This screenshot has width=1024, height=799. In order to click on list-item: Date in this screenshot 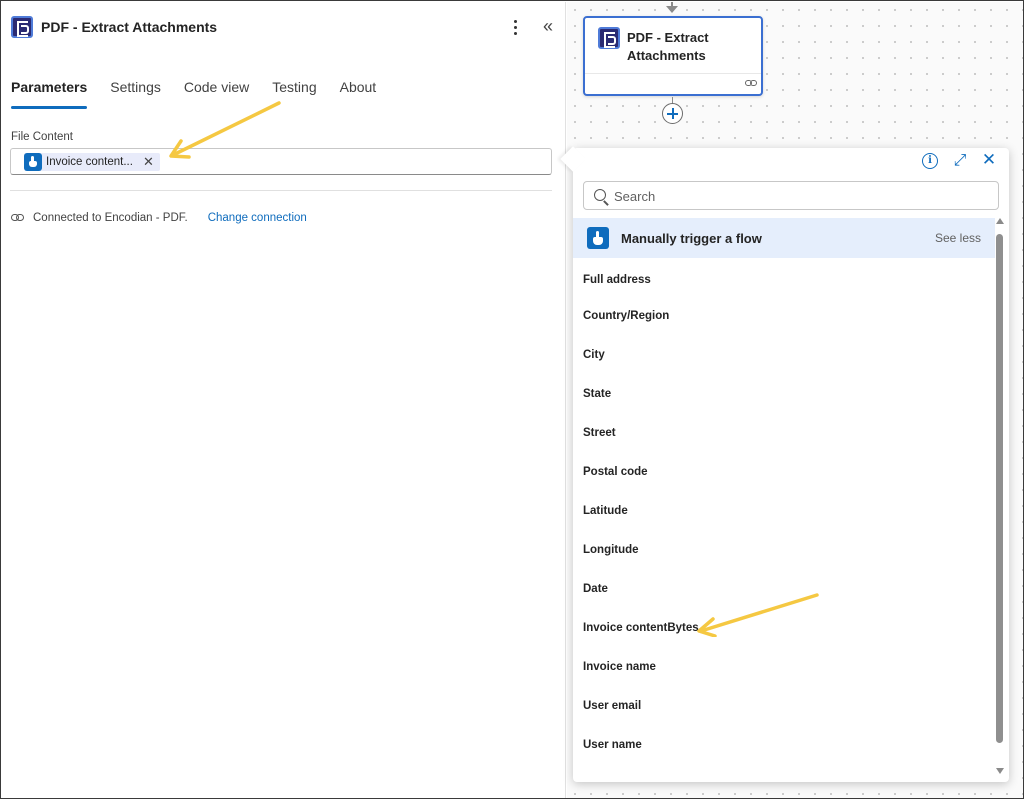, I will do `click(784, 588)`.